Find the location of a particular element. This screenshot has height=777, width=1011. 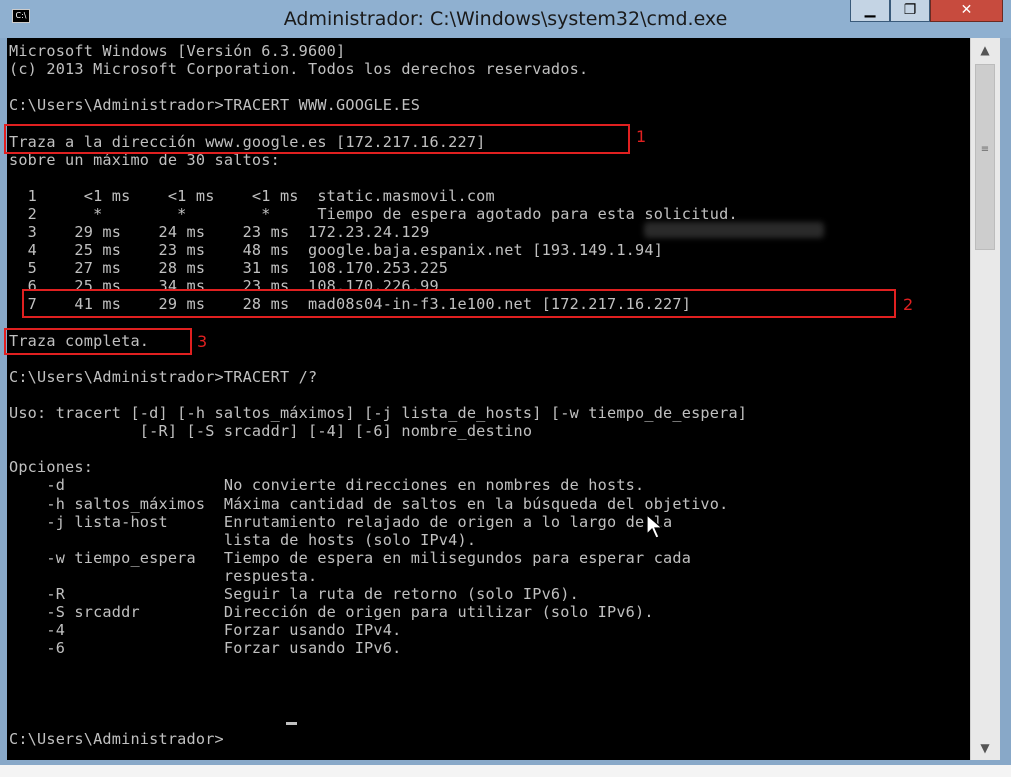

console-line: 3 29 ms 24 ms 23 ms 172.23.24.129 is located at coordinates (219, 232).